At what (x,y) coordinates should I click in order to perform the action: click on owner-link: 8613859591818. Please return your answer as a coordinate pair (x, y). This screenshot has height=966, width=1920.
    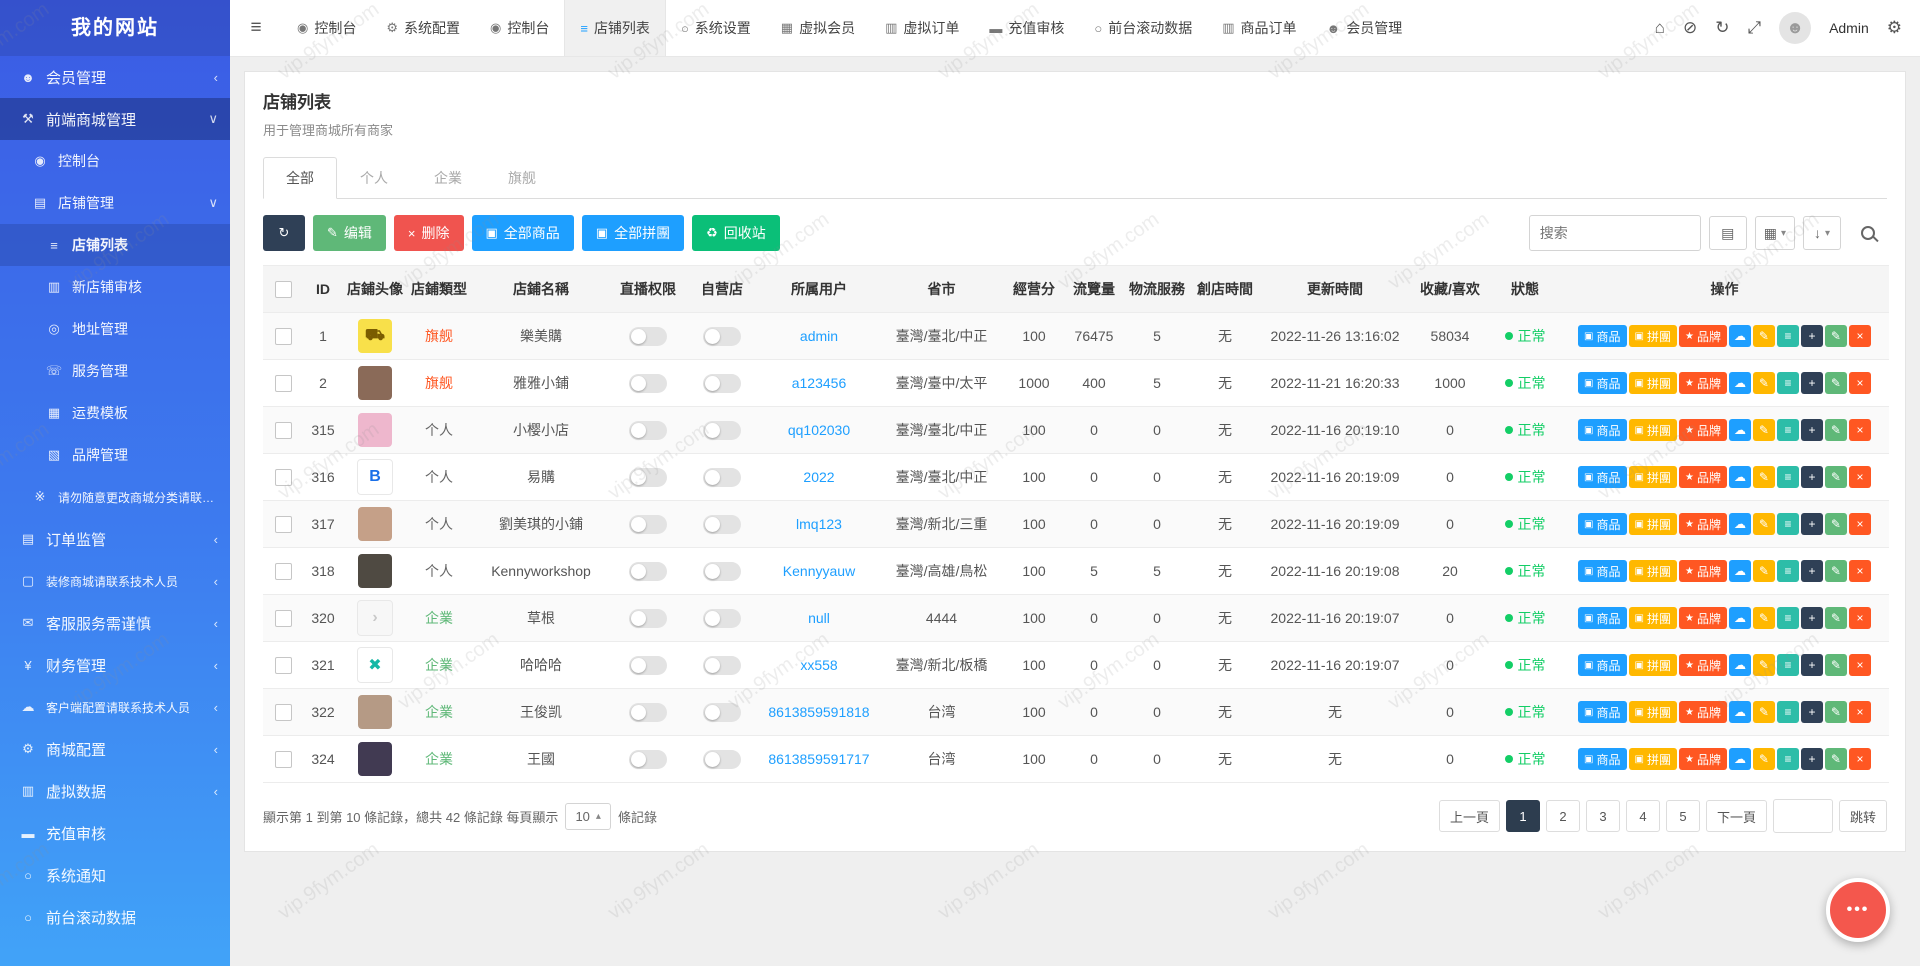
    Looking at the image, I should click on (818, 712).